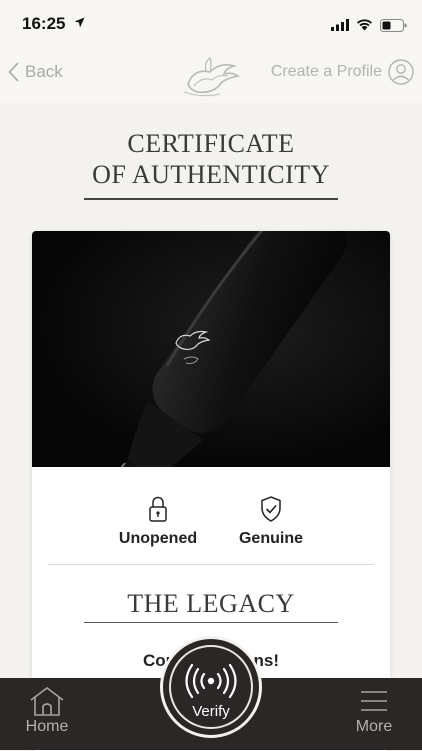  What do you see at coordinates (374, 701) in the screenshot?
I see `hamburger-menu-icon` at bounding box center [374, 701].